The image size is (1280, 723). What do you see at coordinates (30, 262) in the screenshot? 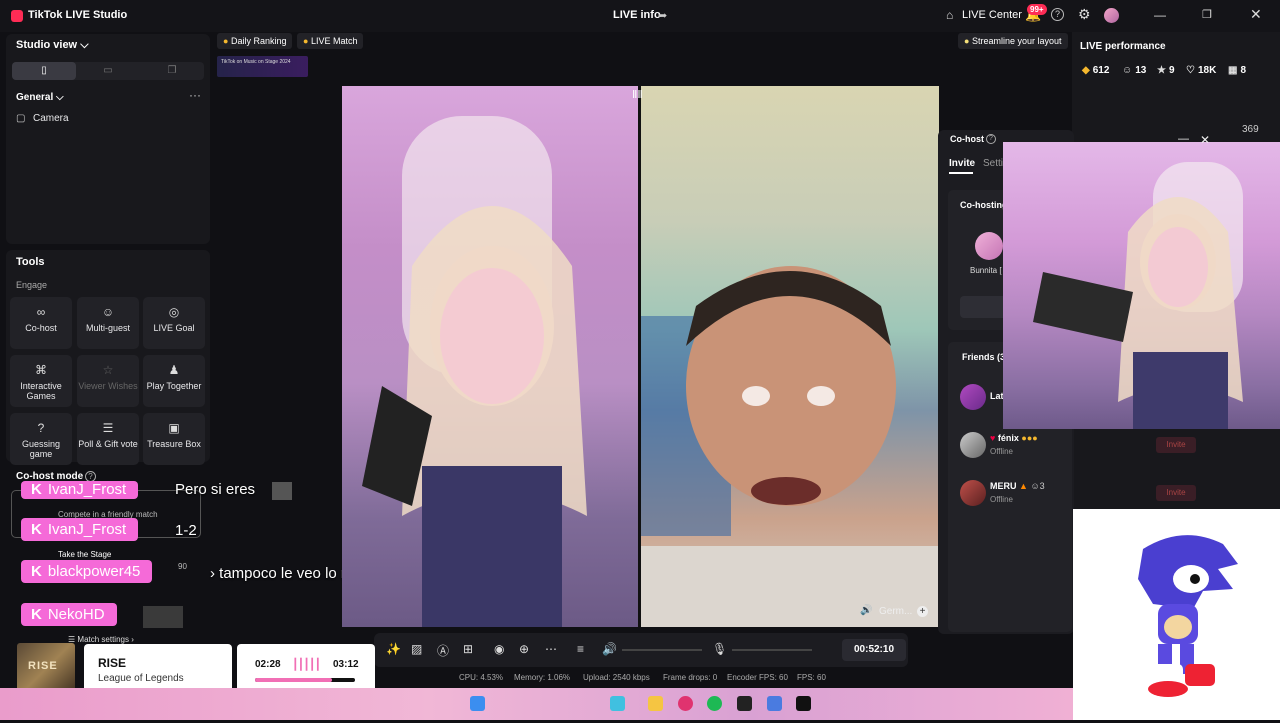
I see `tools-title: Tools` at bounding box center [30, 262].